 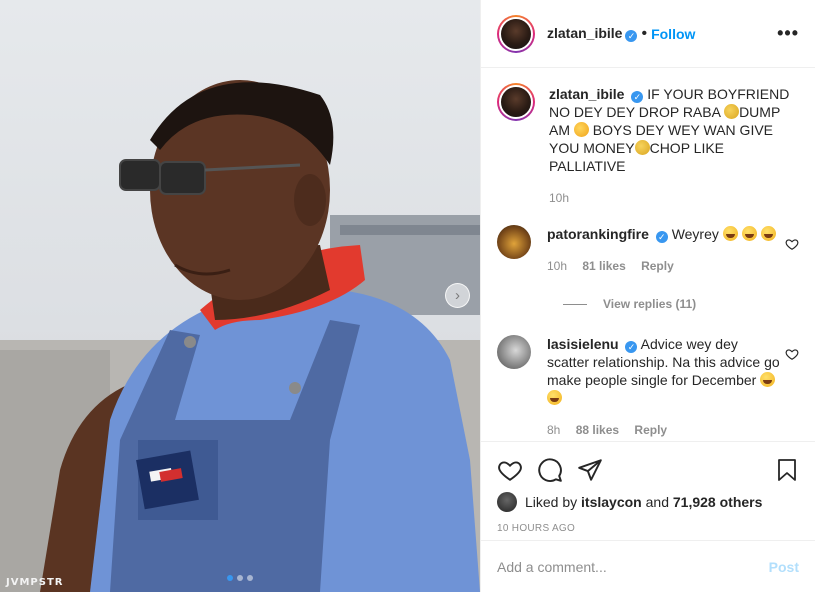 What do you see at coordinates (551, 502) in the screenshot?
I see `liked-prefix: Liked by` at bounding box center [551, 502].